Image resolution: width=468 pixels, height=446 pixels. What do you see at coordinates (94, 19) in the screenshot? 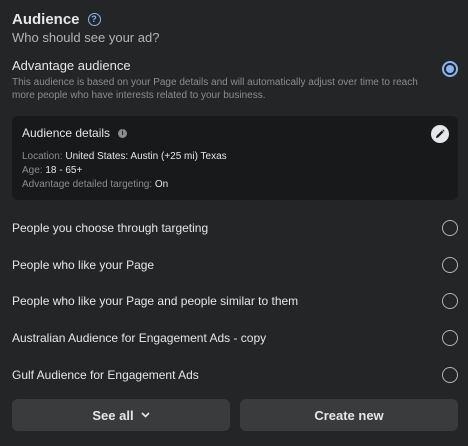
I see `info-icon: ?` at bounding box center [94, 19].